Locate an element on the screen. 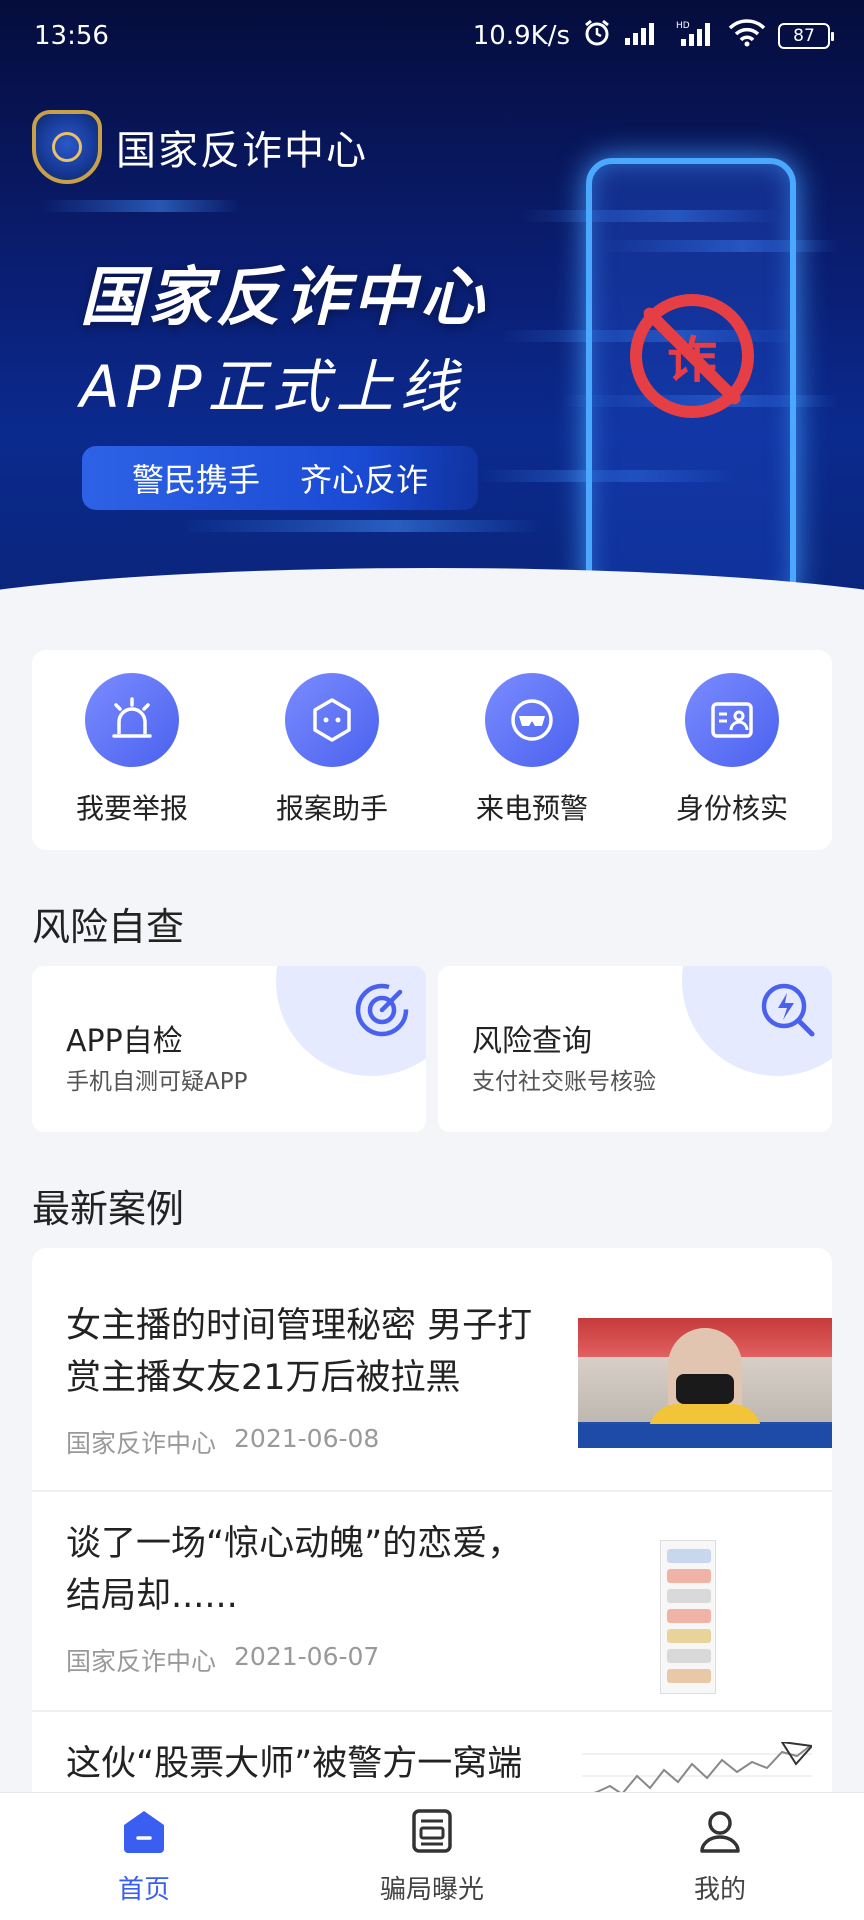 The height and width of the screenshot is (1920, 864). call-warning-button: 来电预警 is located at coordinates (532, 750).